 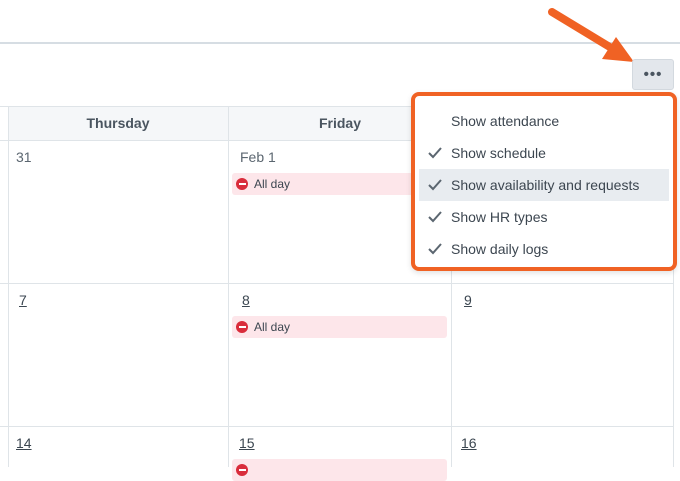 I want to click on menu-item-label: Show attendance, so click(x=505, y=121).